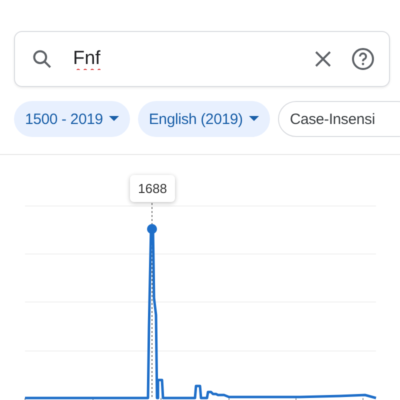 This screenshot has height=400, width=400. What do you see at coordinates (339, 119) in the screenshot?
I see `filter-chip: Case-Insensi` at bounding box center [339, 119].